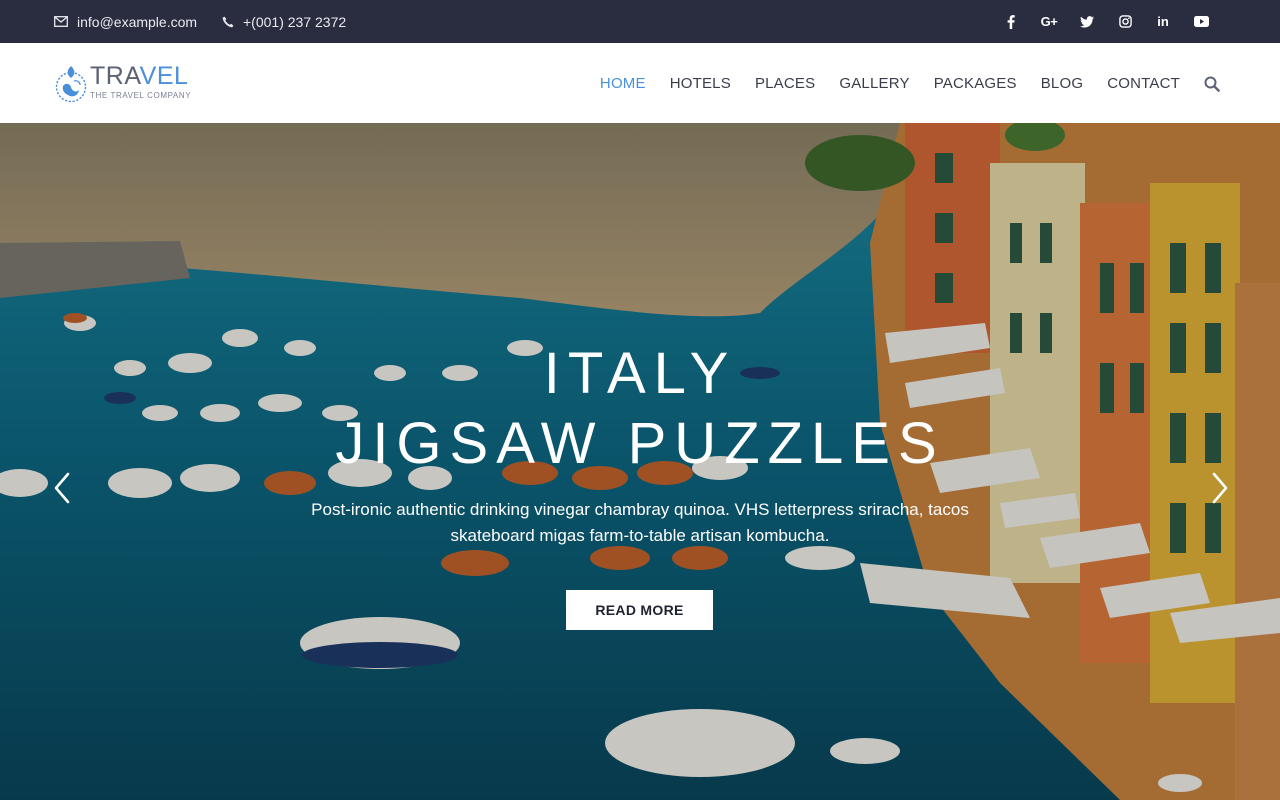  I want to click on site-logo: TRAVEL THE TRAVEL COMPANY, so click(122, 83).